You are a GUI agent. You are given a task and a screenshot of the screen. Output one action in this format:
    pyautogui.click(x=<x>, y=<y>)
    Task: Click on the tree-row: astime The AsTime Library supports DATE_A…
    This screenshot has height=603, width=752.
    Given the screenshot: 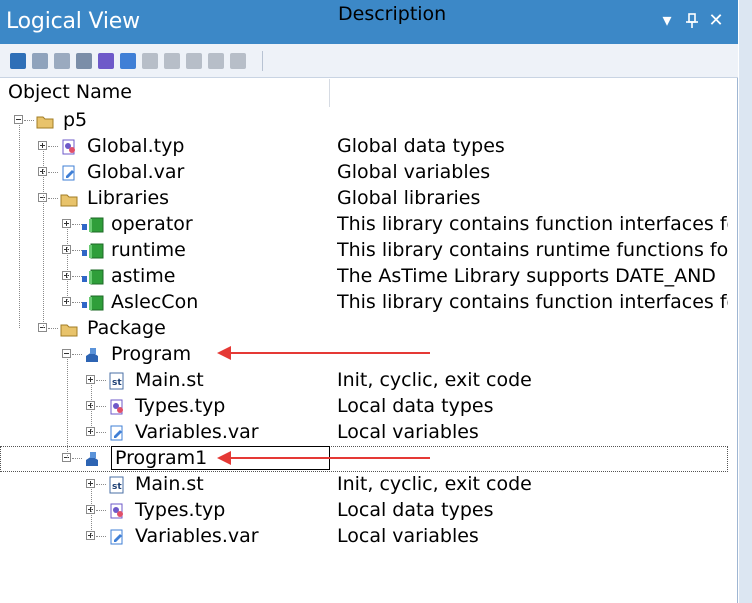 What is the action you would take?
    pyautogui.click(x=364, y=277)
    